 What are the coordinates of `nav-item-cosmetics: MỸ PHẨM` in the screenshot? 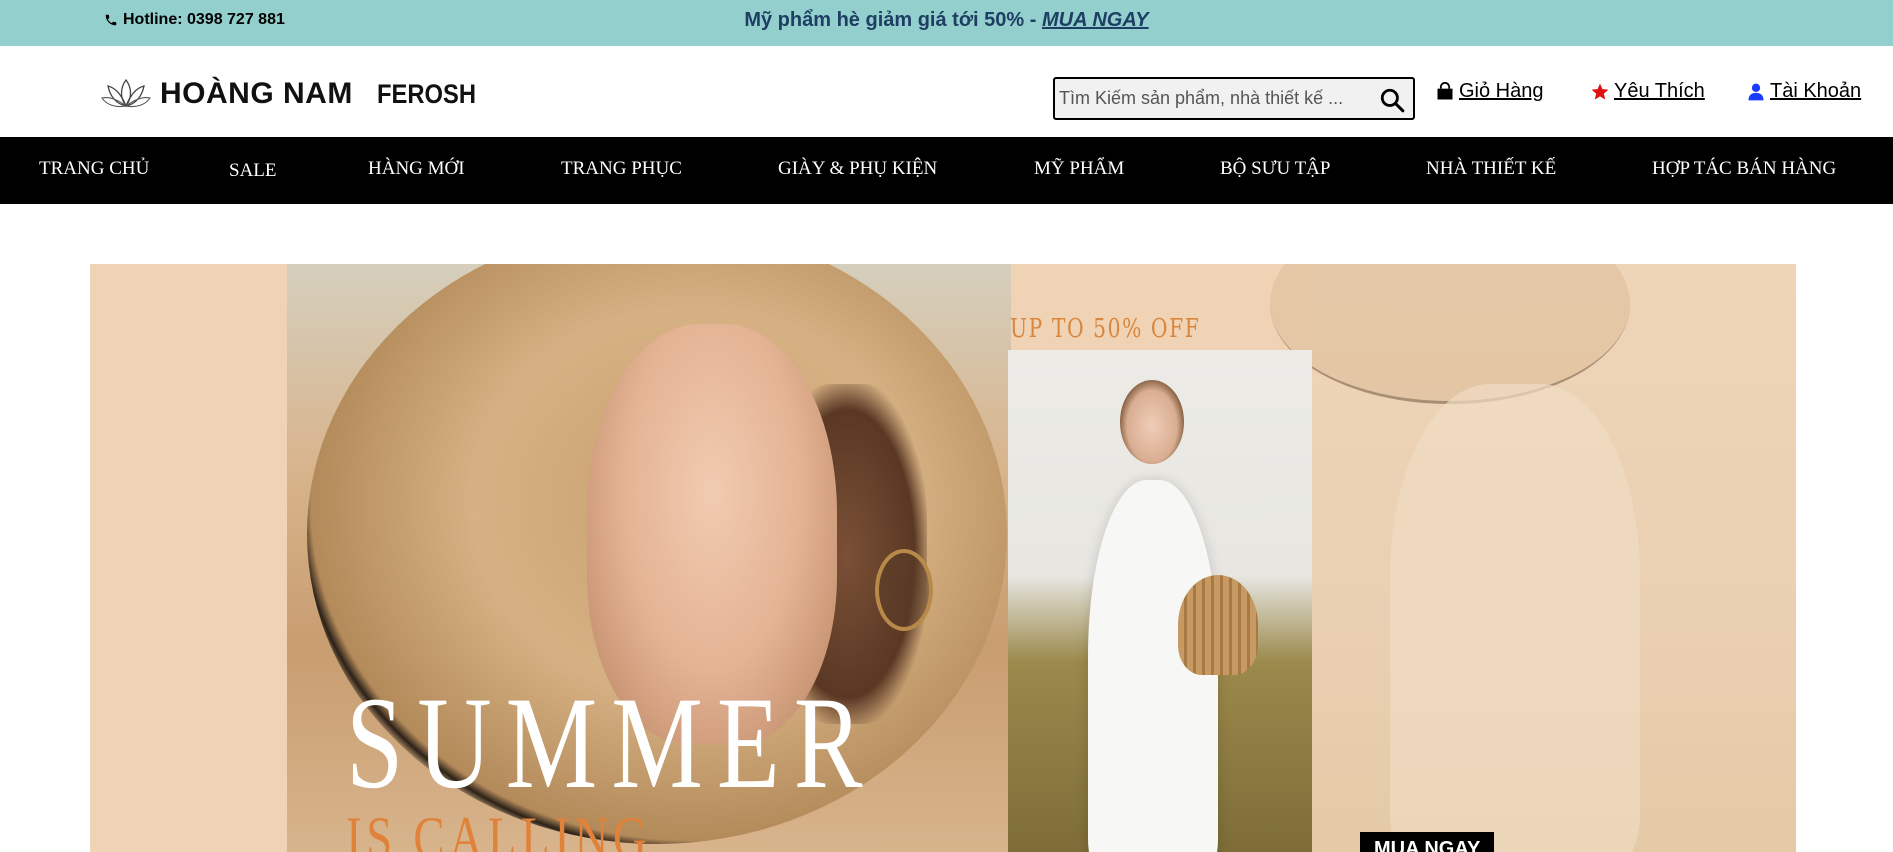 It's located at (1079, 169).